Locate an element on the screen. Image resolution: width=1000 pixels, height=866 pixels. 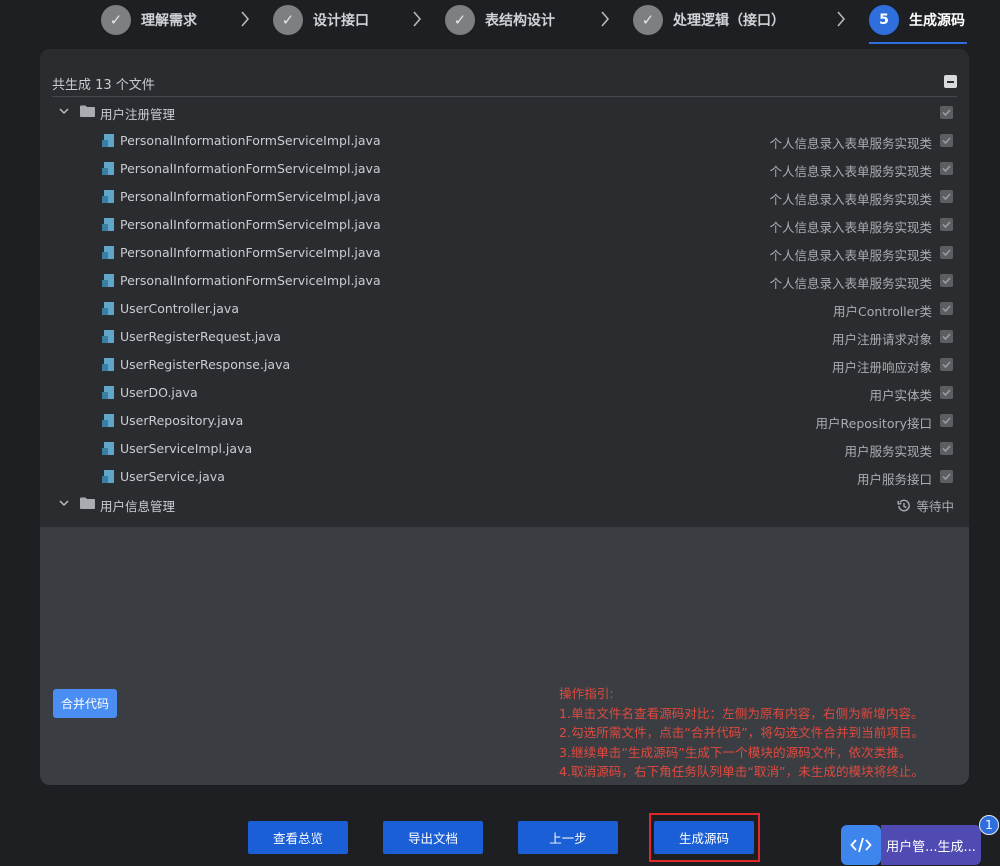
file-description: 用户服务实现类 is located at coordinates (888, 451).